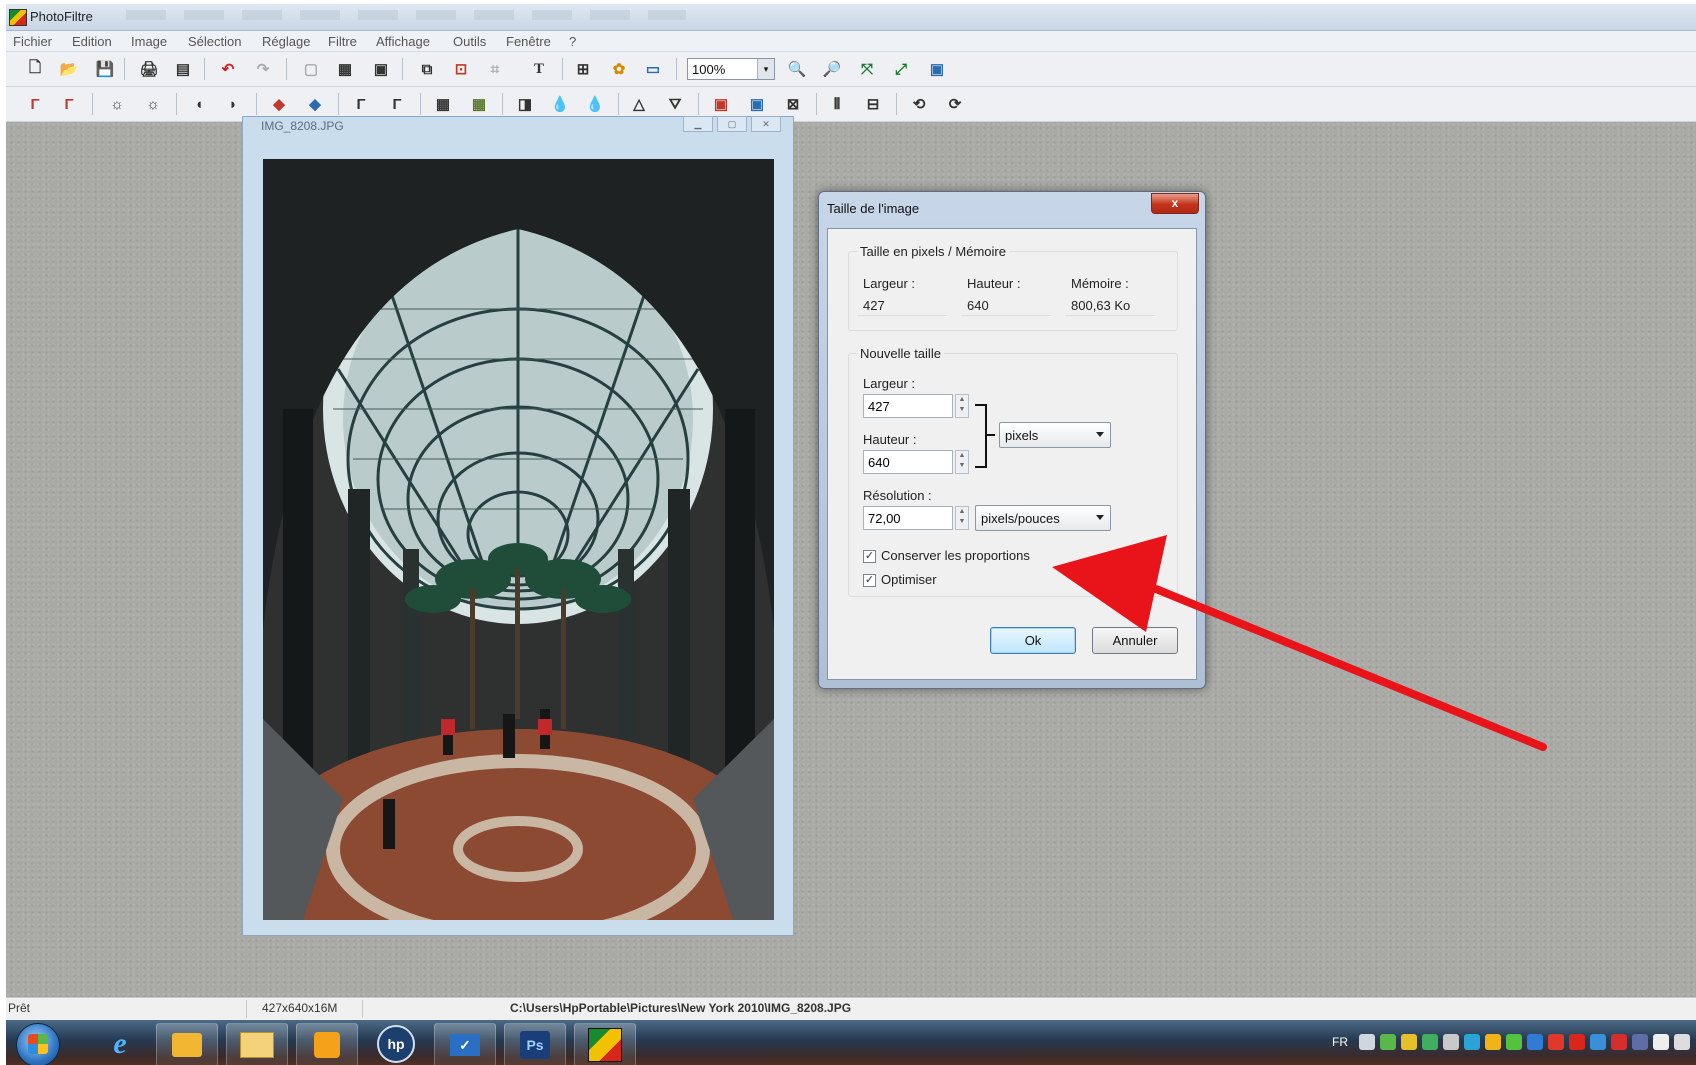  I want to click on windows-taskbar: e hp ✓ Ps FR, so click(851, 1042).